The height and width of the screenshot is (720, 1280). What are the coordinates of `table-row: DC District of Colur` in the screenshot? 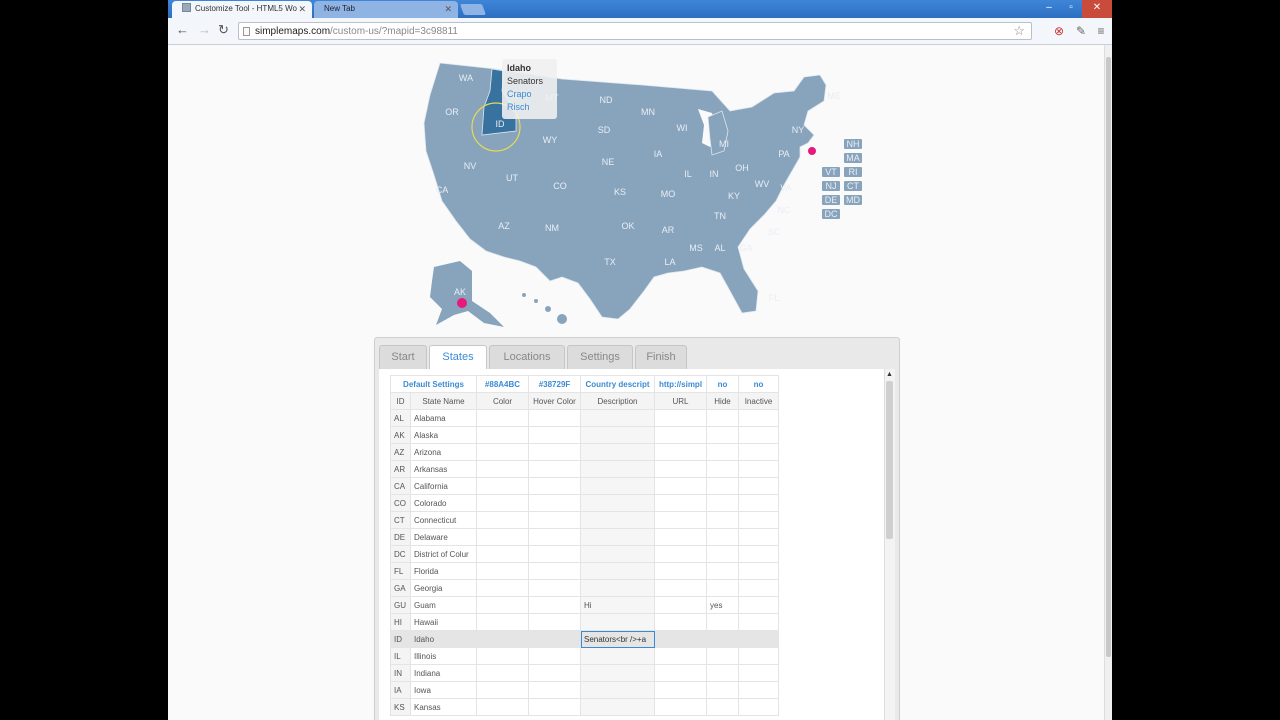 It's located at (584, 554).